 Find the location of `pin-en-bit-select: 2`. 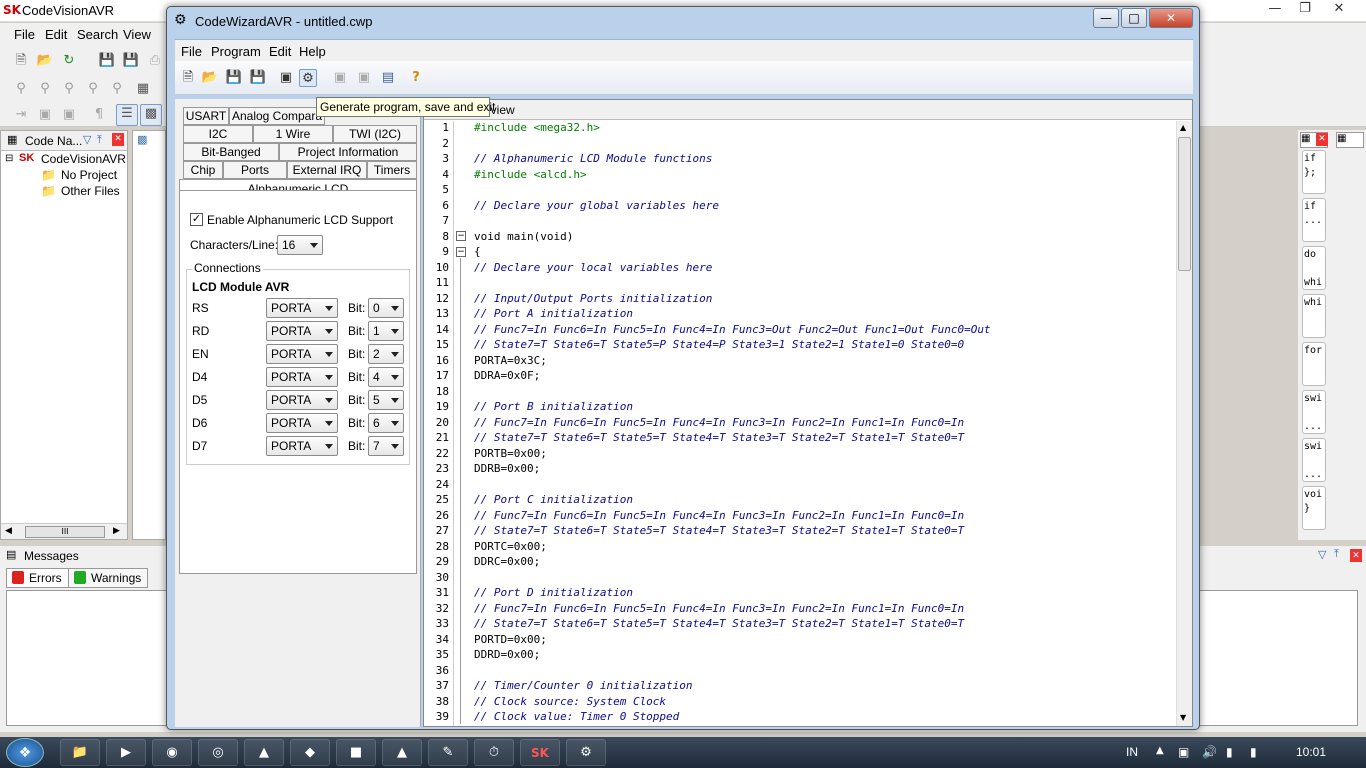

pin-en-bit-select: 2 is located at coordinates (386, 354).